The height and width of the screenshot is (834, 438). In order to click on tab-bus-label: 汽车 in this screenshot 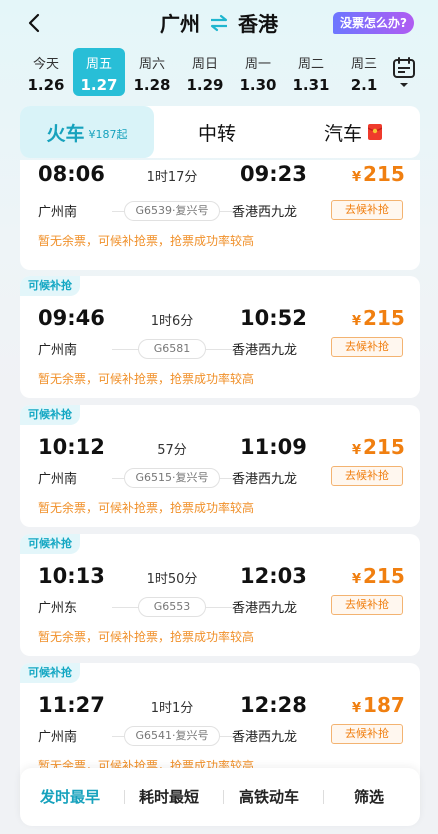, I will do `click(343, 133)`.